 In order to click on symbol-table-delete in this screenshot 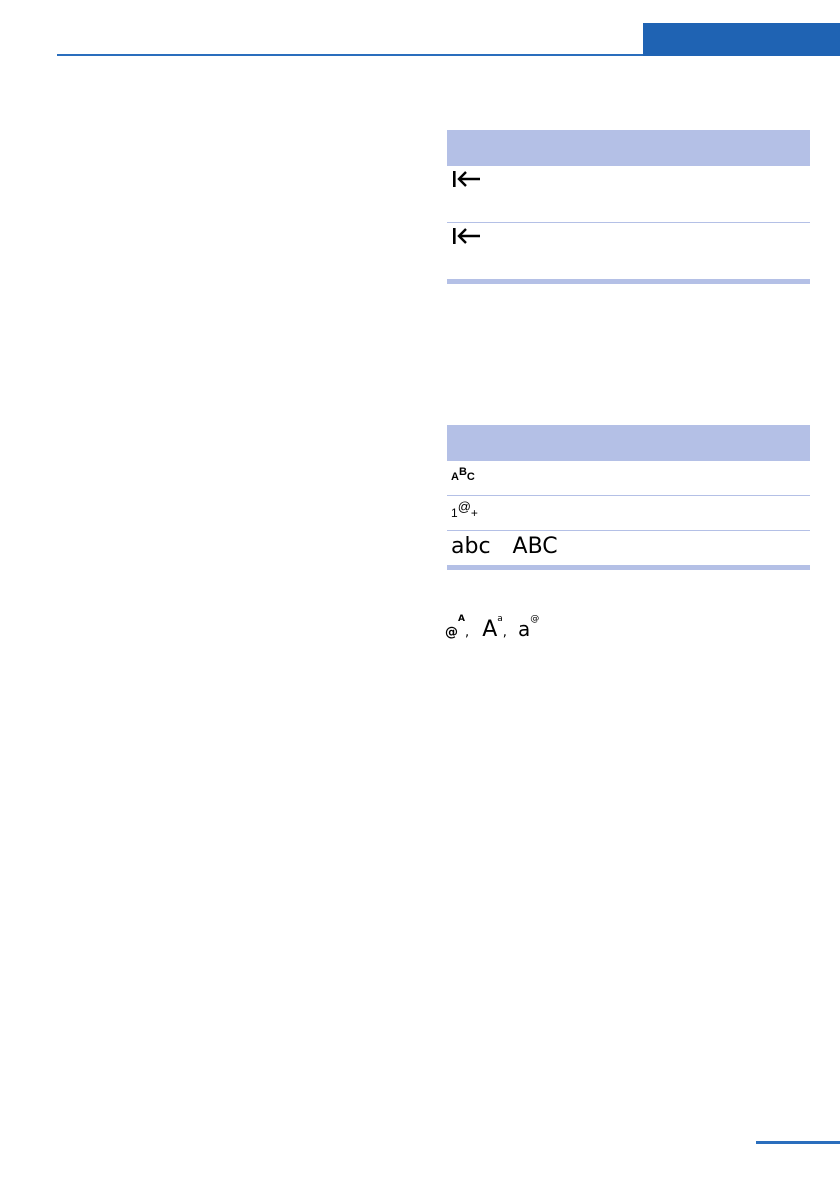, I will do `click(628, 207)`.